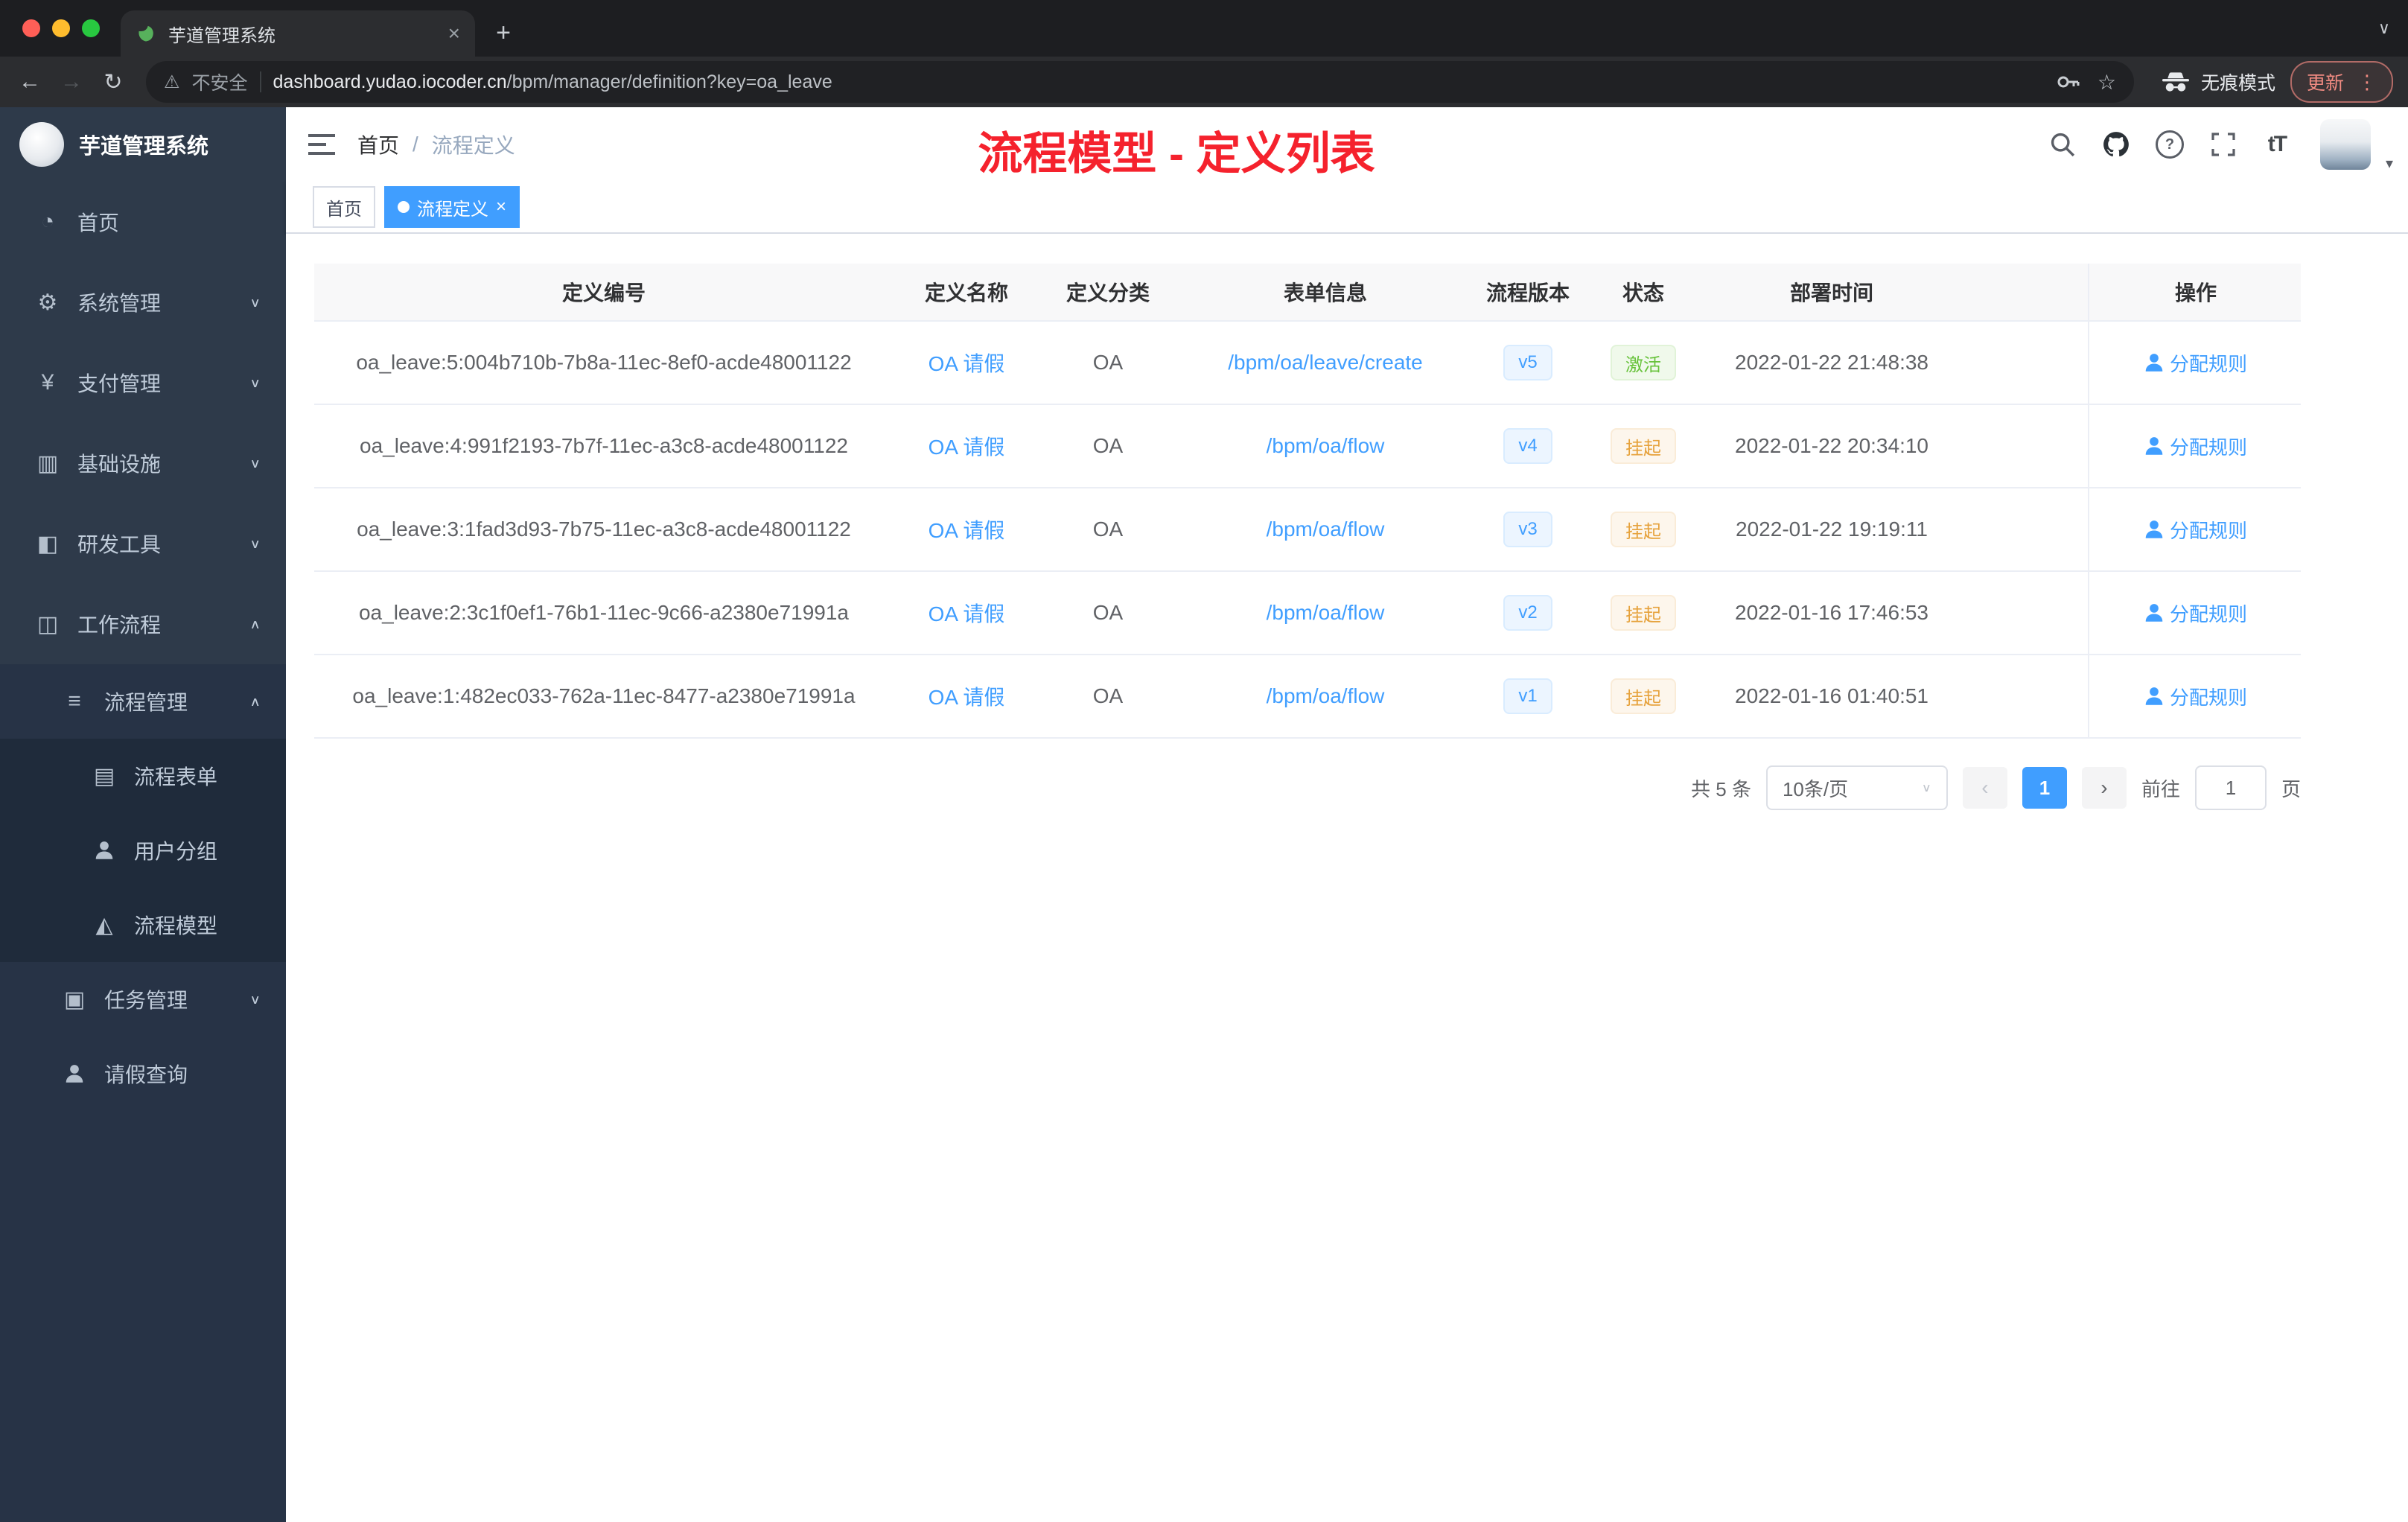 The width and height of the screenshot is (2408, 1522). Describe the element at coordinates (255, 624) in the screenshot. I see `chevron-up-icon: ∧` at that location.